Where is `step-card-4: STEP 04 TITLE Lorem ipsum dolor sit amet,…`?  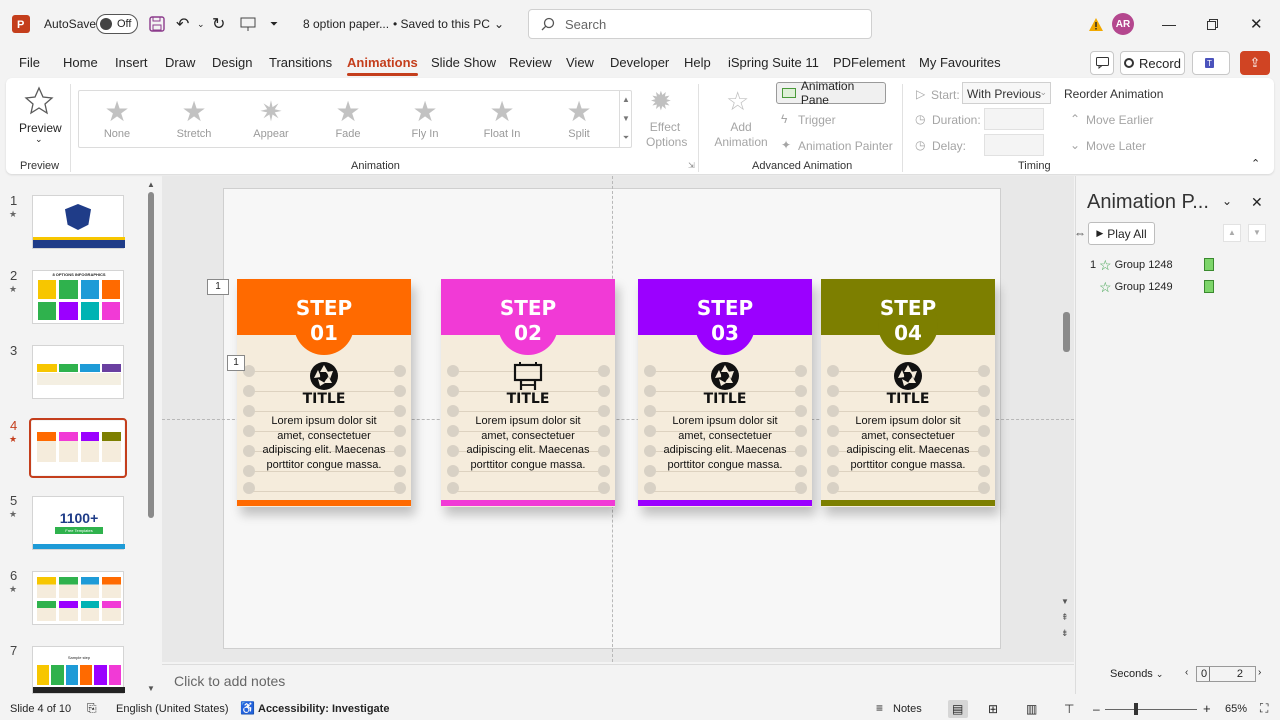 step-card-4: STEP 04 TITLE Lorem ipsum dolor sit amet,… is located at coordinates (908, 393).